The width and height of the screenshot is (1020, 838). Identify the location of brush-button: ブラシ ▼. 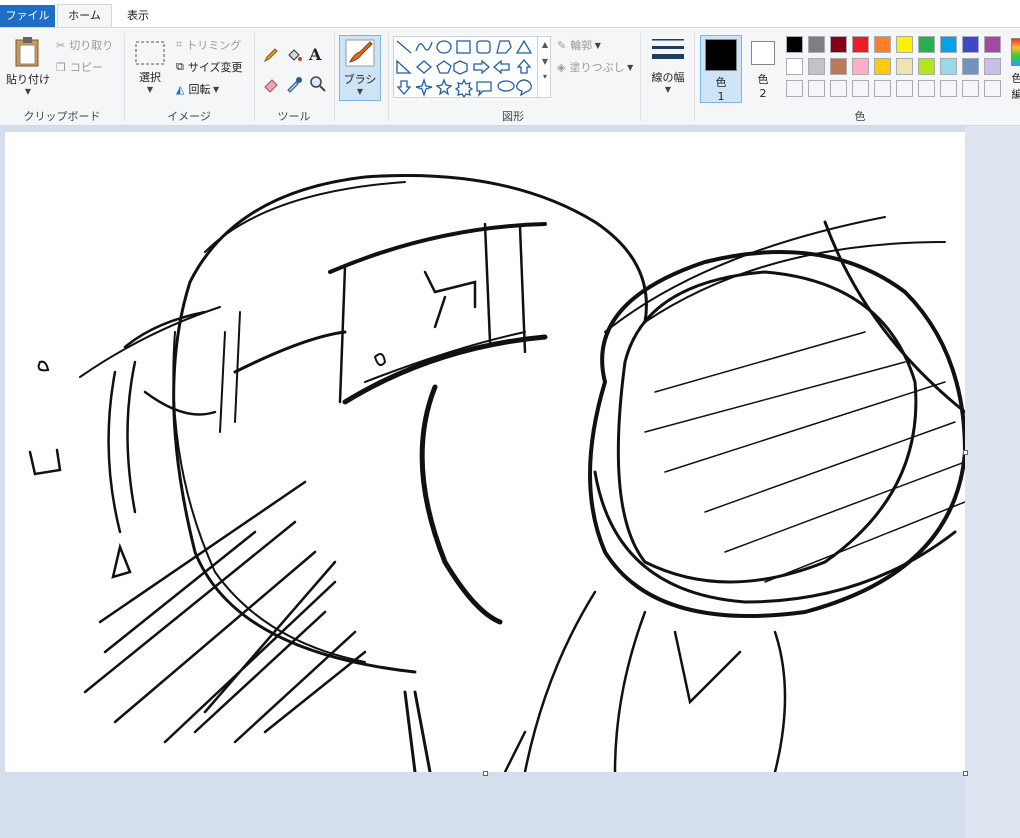
(360, 68).